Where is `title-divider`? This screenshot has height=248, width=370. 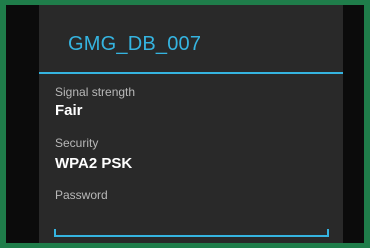
title-divider is located at coordinates (191, 73).